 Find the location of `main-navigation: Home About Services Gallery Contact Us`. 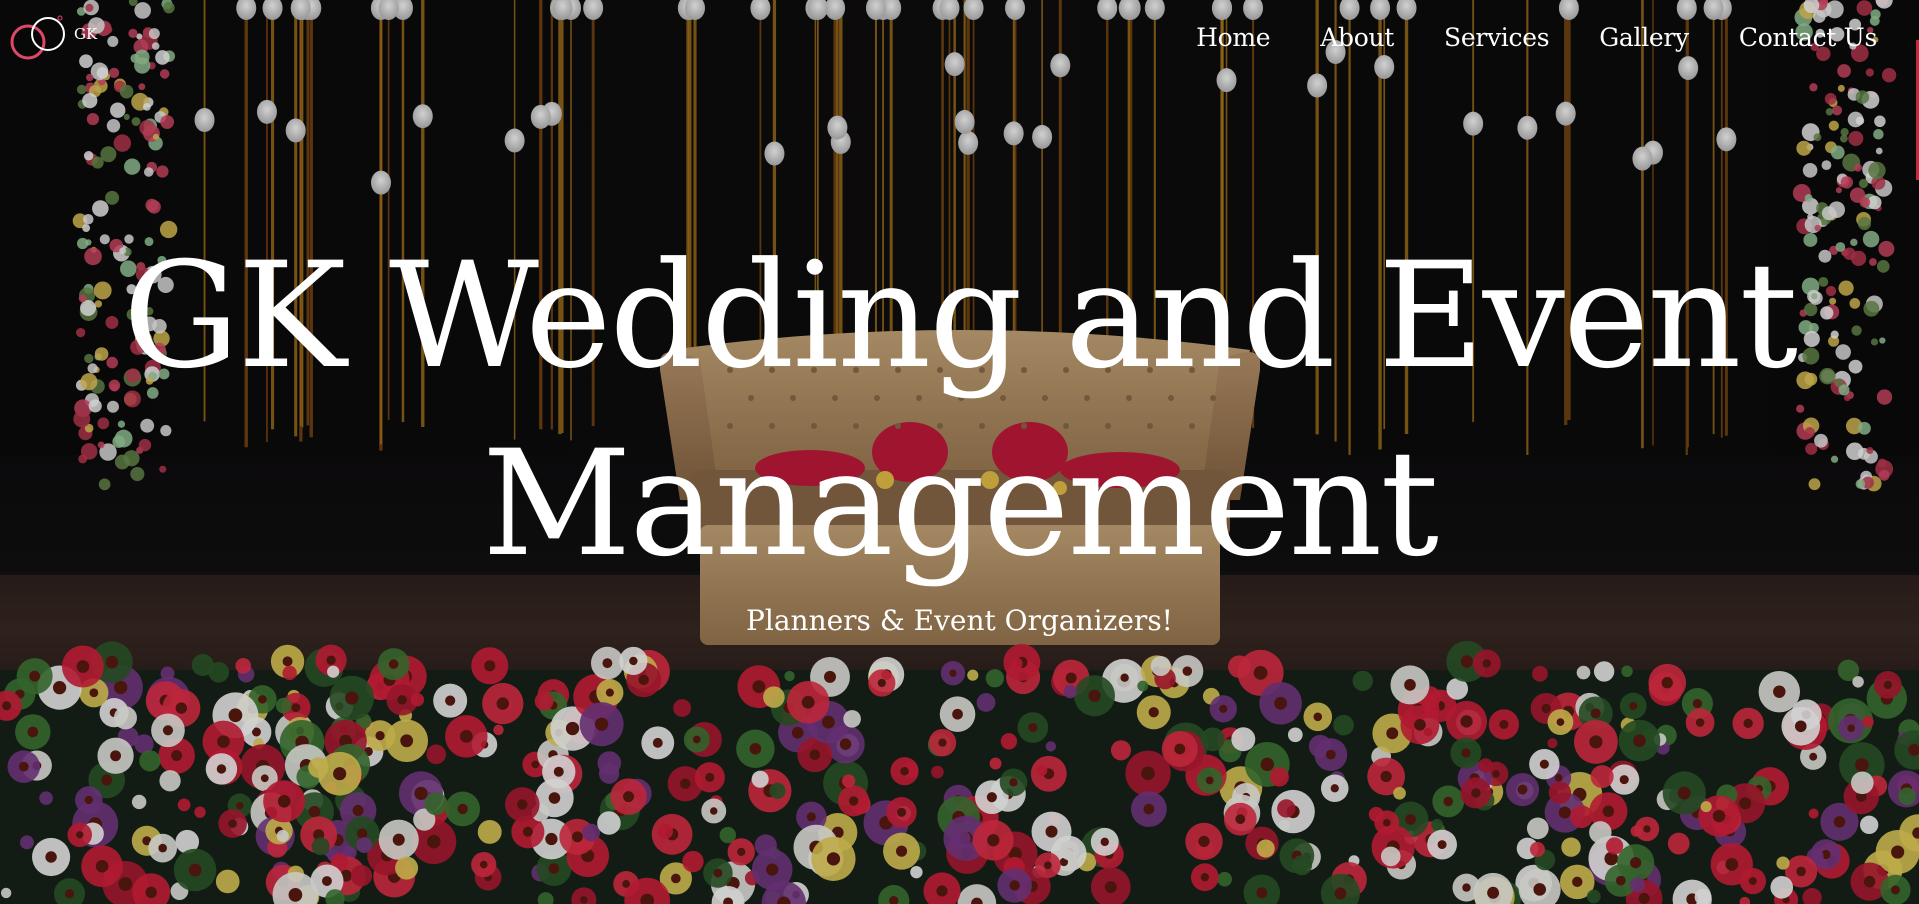

main-navigation: Home About Services Gallery Contact Us is located at coordinates (1536, 38).